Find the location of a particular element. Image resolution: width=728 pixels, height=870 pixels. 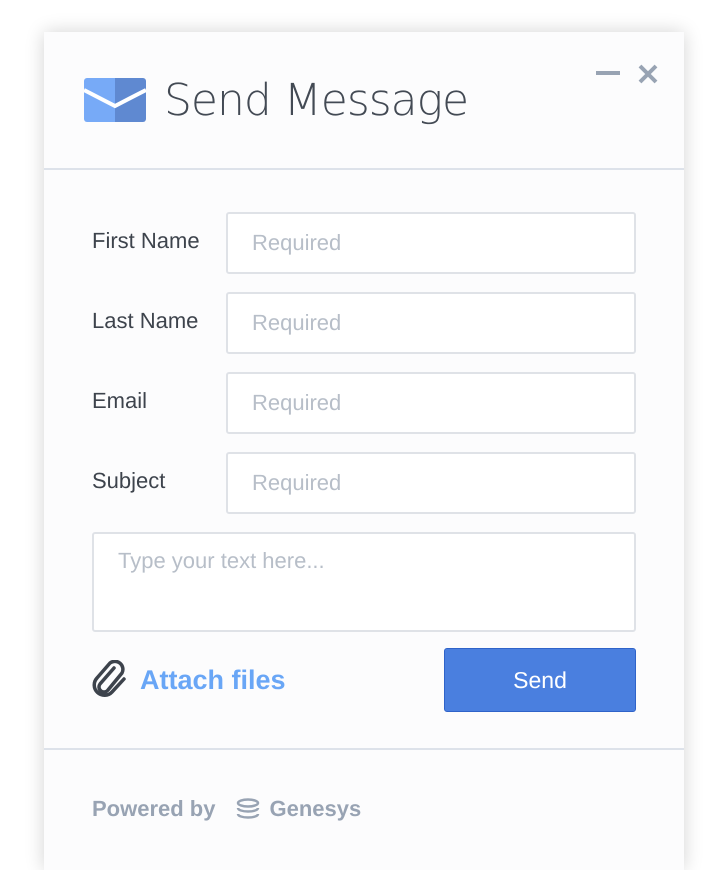

field-label: First Name is located at coordinates (146, 241).